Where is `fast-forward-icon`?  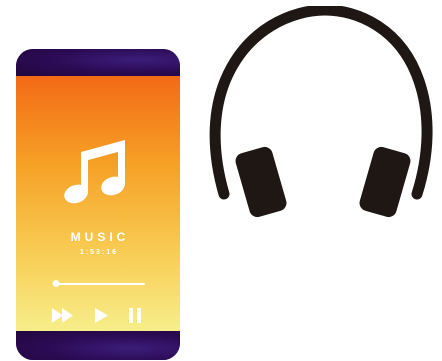 fast-forward-icon is located at coordinates (63, 315).